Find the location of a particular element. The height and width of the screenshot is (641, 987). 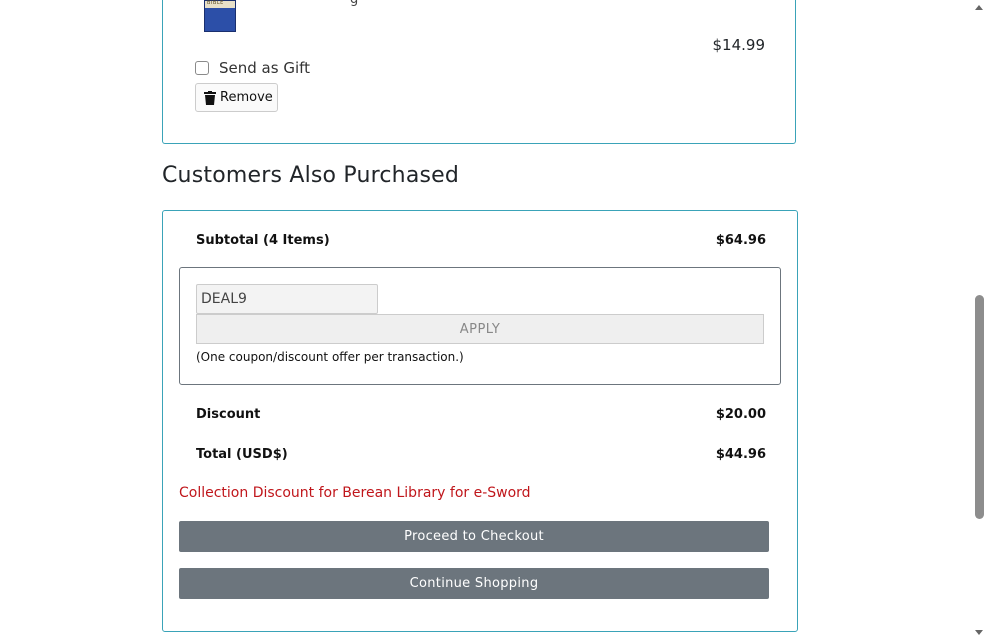

remove-label: Remove is located at coordinates (246, 97).